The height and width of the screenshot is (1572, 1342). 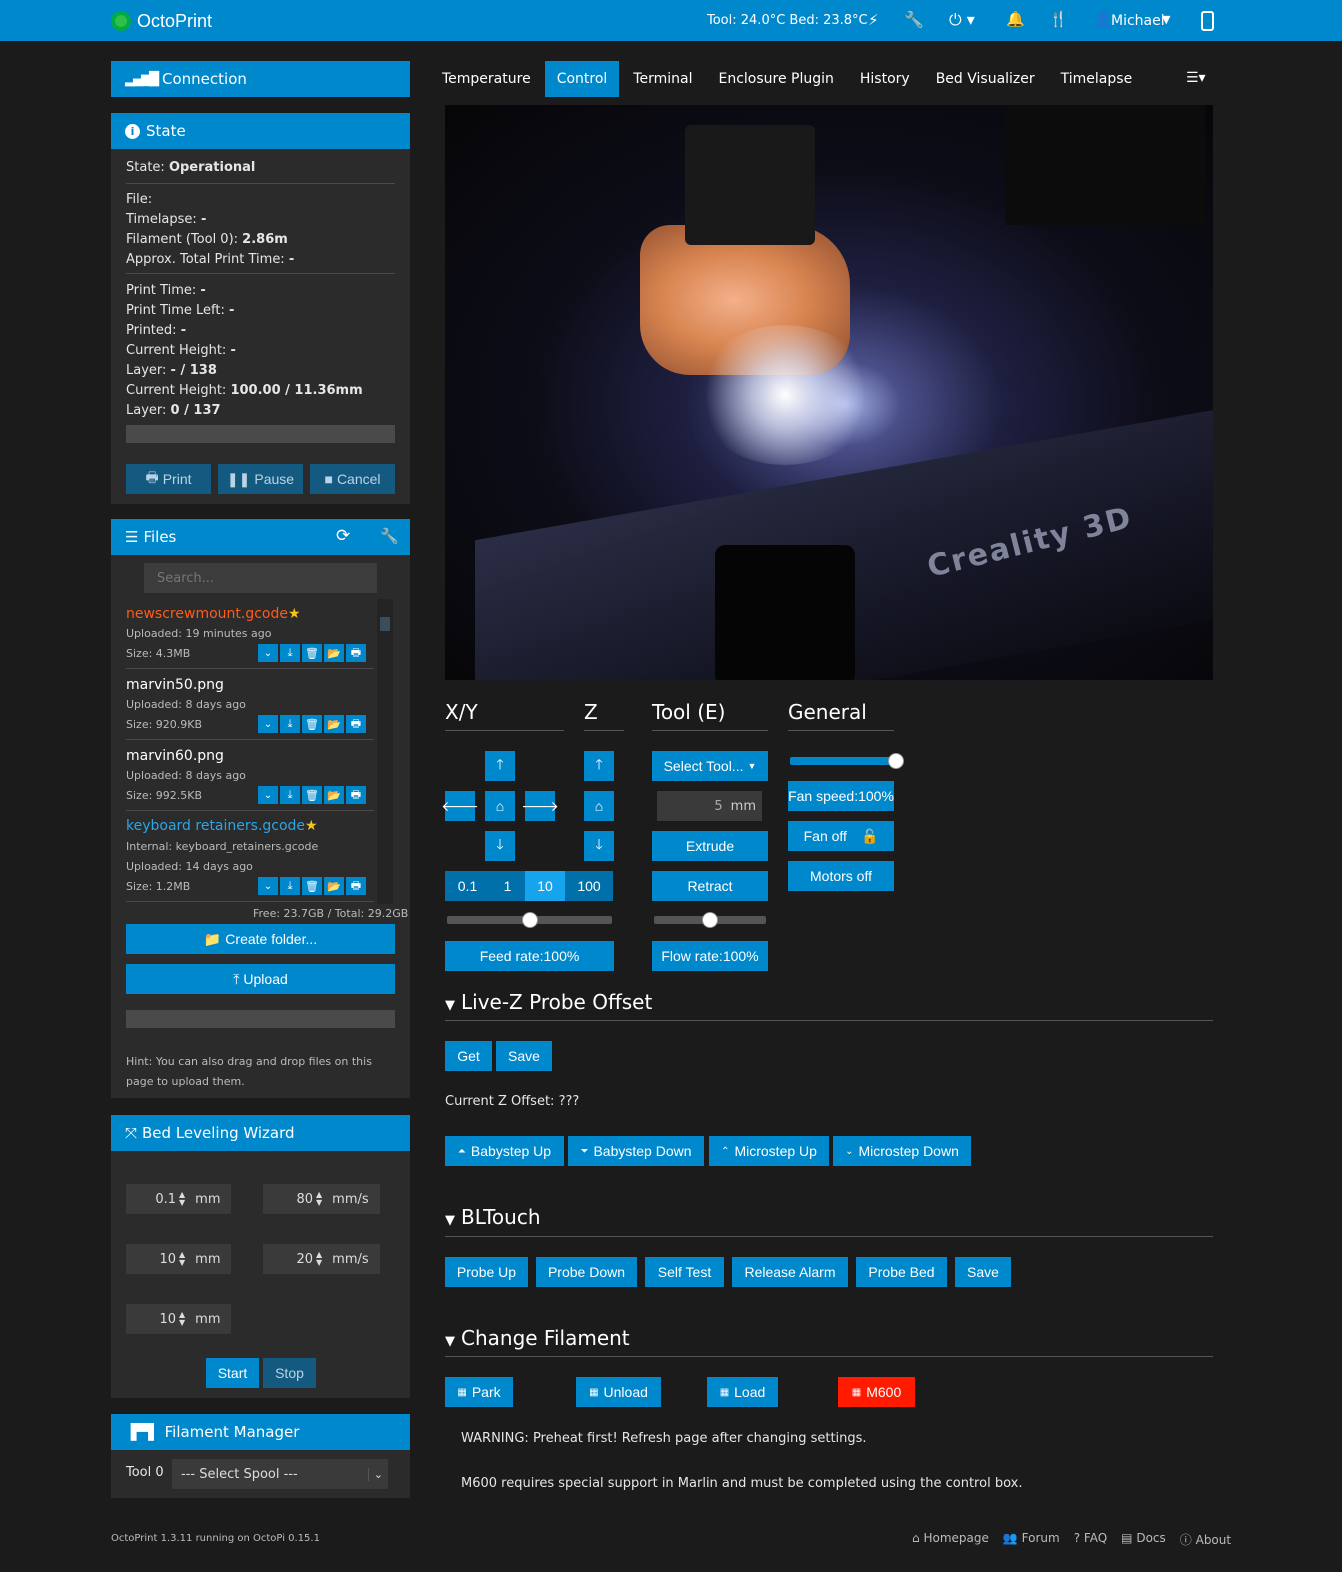 I want to click on forum-link: 👥 Forum, so click(x=1031, y=1539).